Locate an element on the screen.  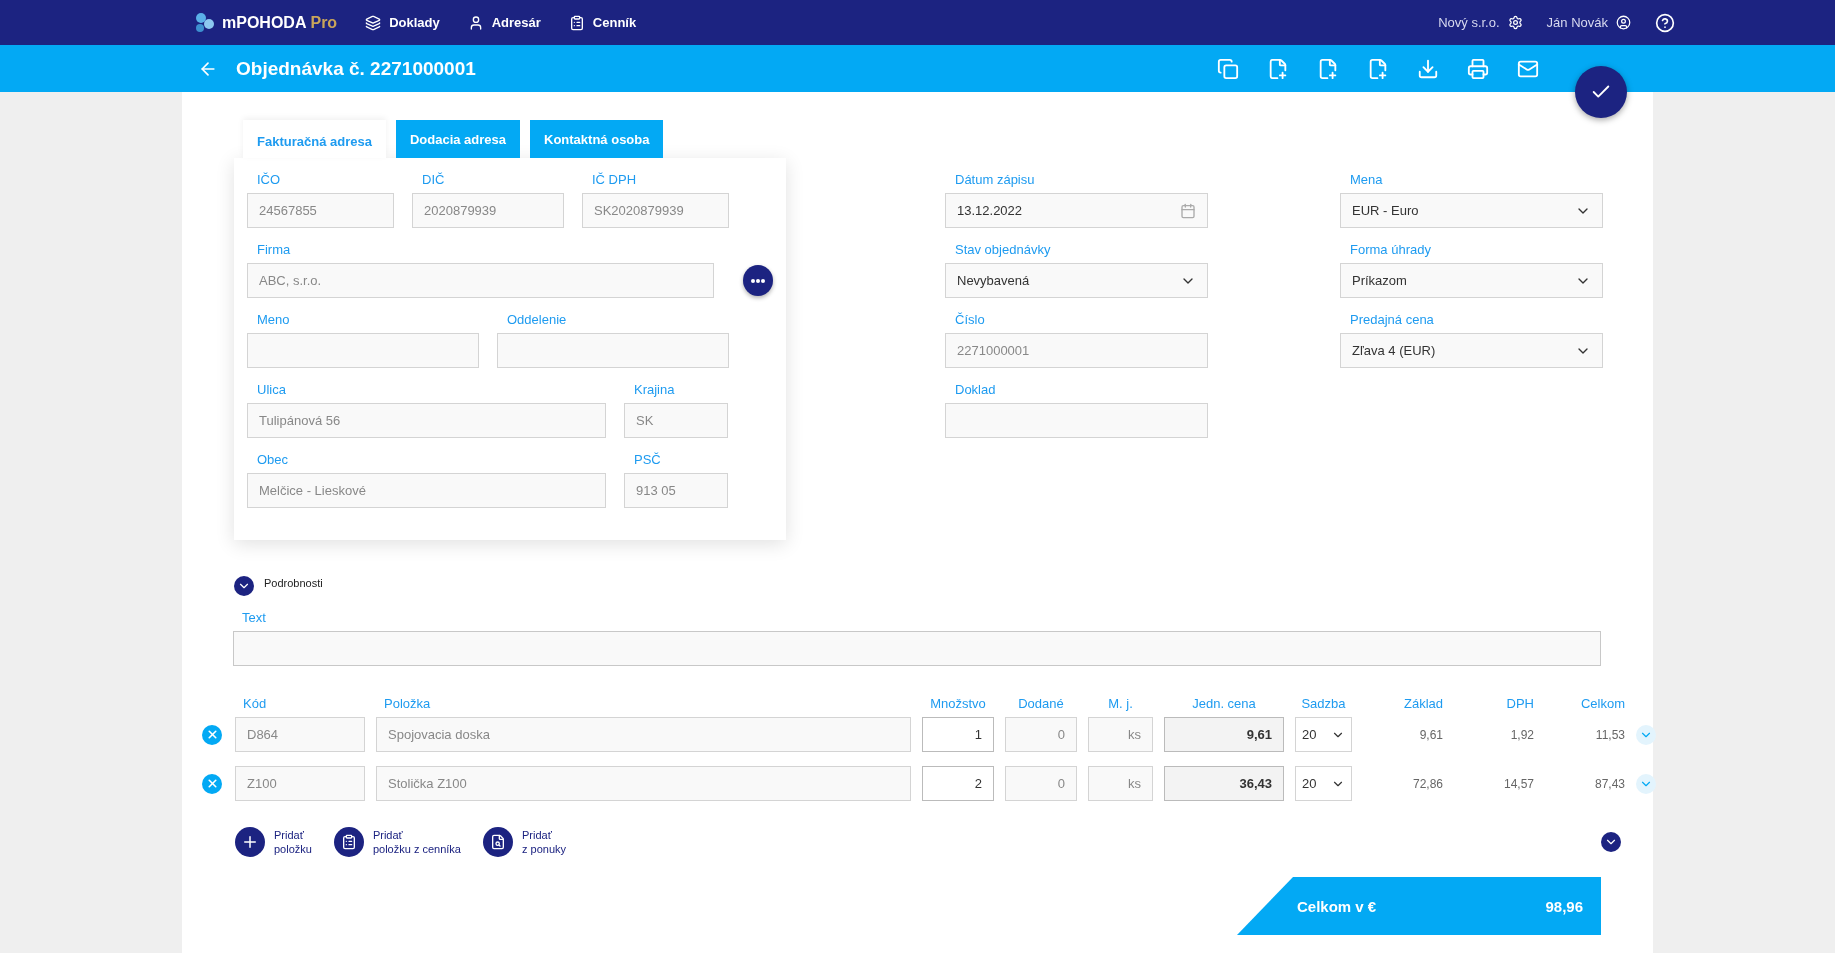
field-label: Doklad is located at coordinates (975, 389).